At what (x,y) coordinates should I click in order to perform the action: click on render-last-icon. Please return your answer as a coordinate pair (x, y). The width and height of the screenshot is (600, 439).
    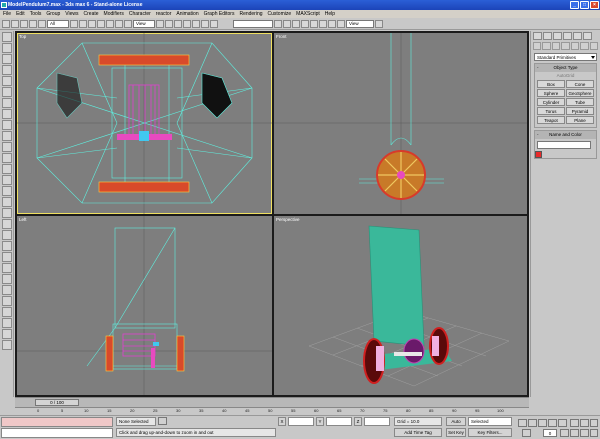
    Looking at the image, I should click on (379, 23).